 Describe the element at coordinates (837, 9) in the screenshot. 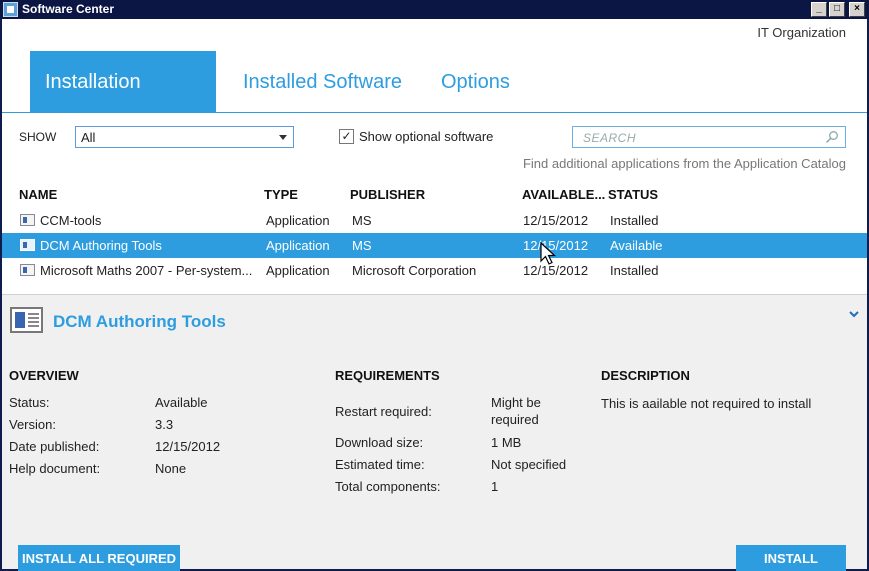

I see `maximize-button: □` at that location.